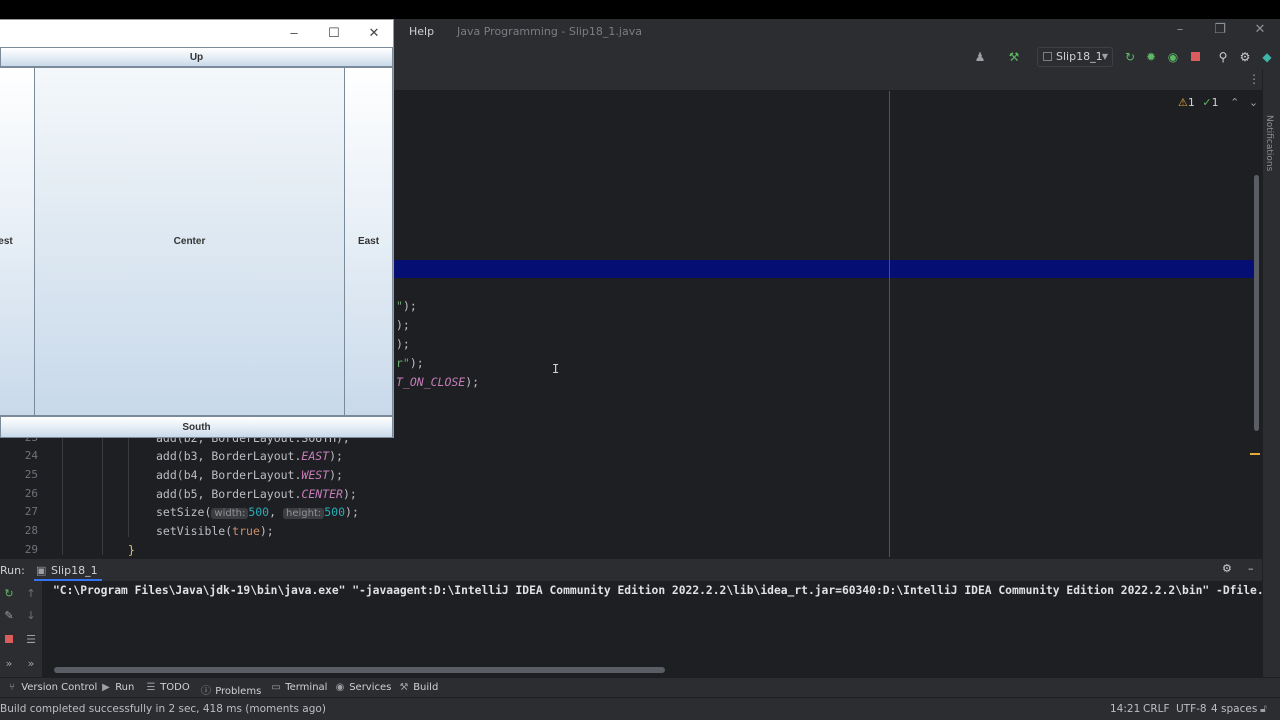 This screenshot has width=1280, height=720. What do you see at coordinates (196, 427) in the screenshot?
I see `south-button: South` at bounding box center [196, 427].